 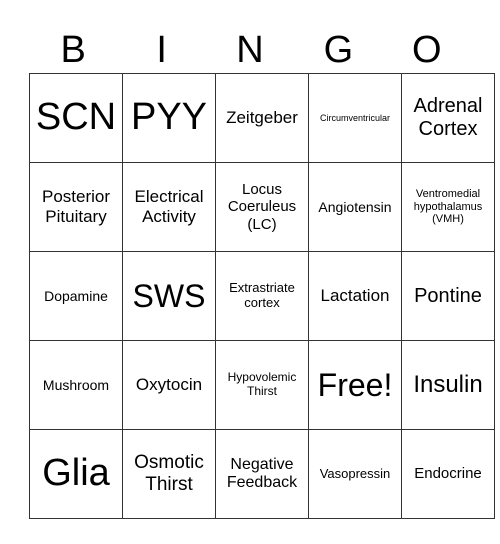 What do you see at coordinates (355, 207) in the screenshot?
I see `bingo-cell: Angiotensin` at bounding box center [355, 207].